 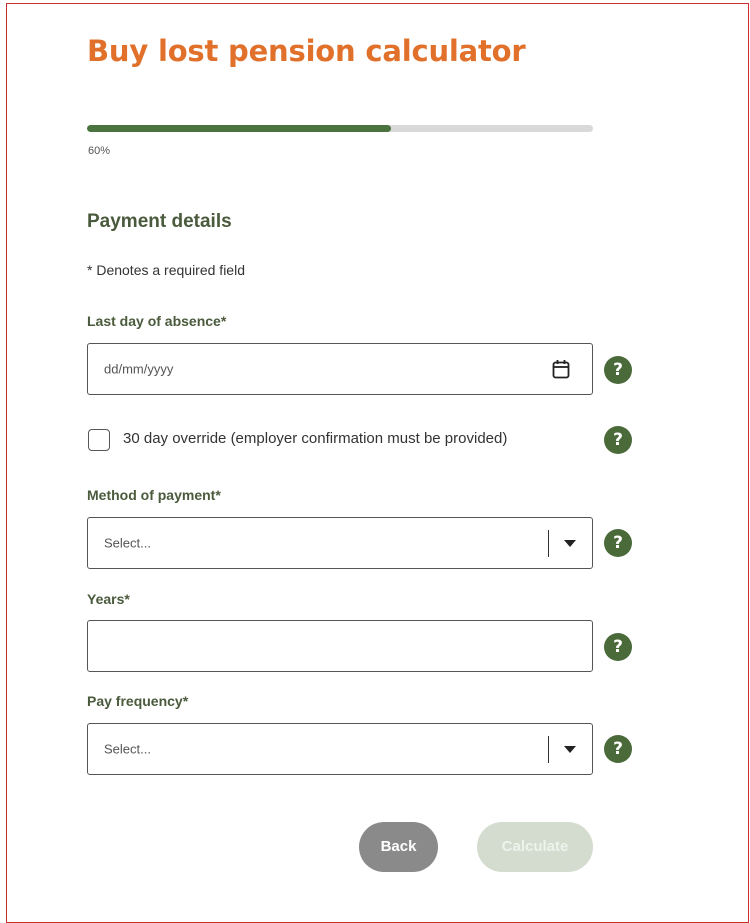 I want to click on calculate-button: Calculate, so click(x=535, y=847).